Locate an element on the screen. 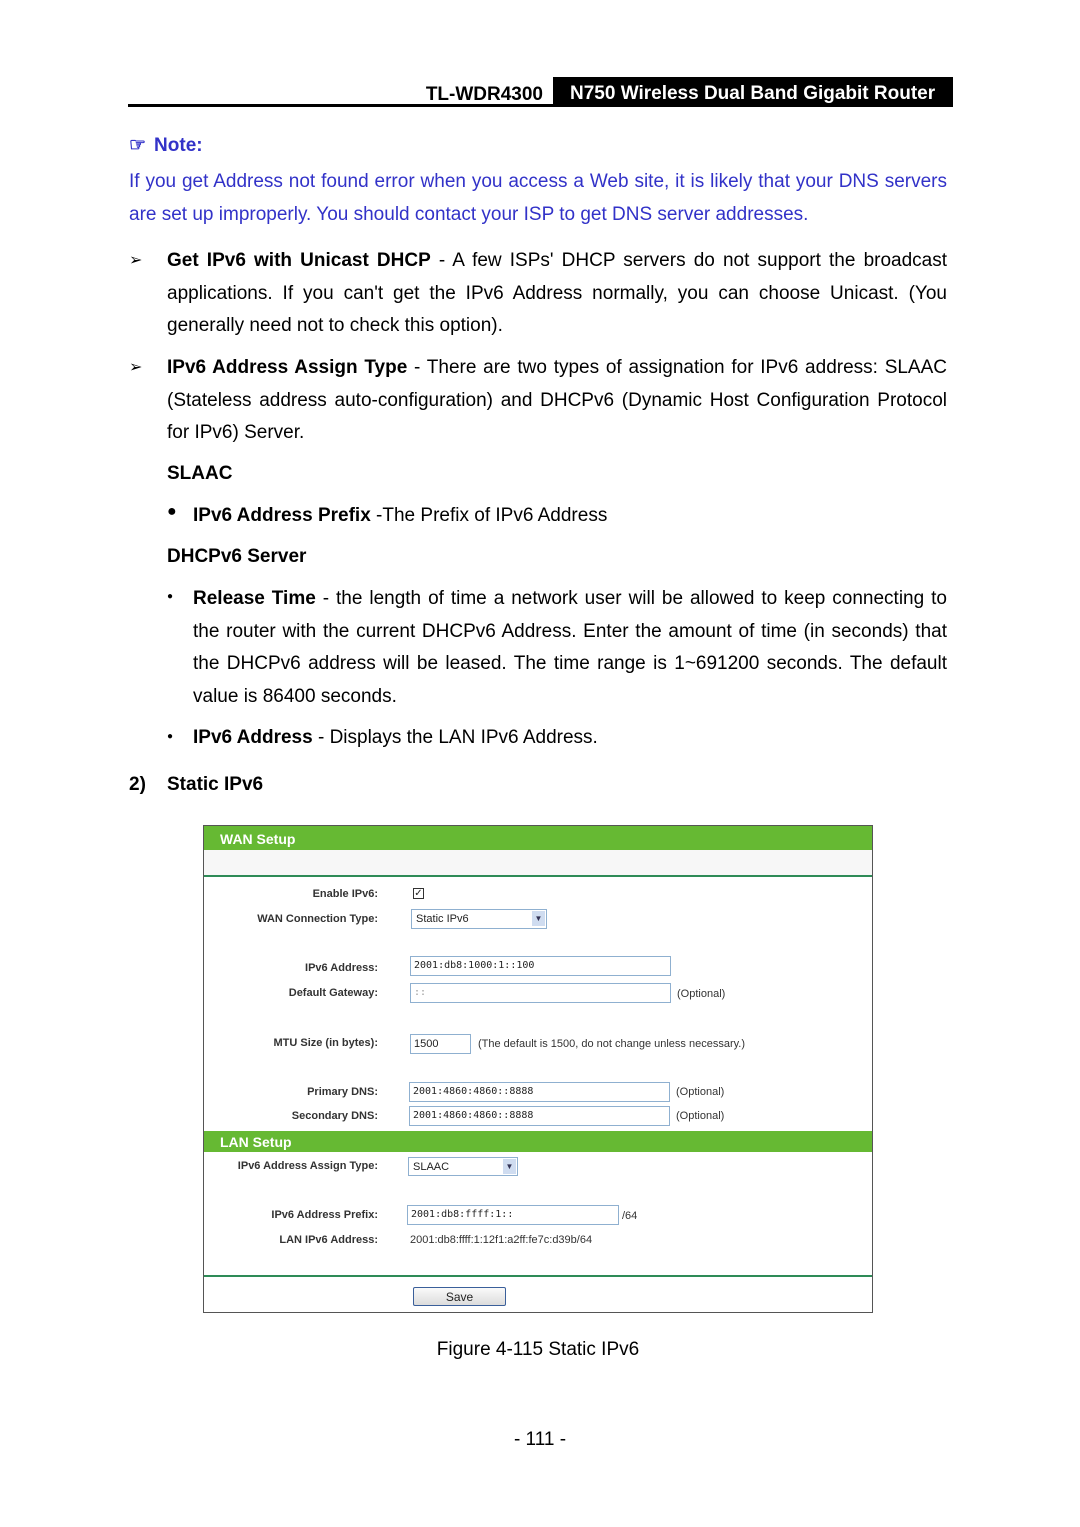 The image size is (1080, 1527). slaac-heading: SLAAC is located at coordinates (200, 473).